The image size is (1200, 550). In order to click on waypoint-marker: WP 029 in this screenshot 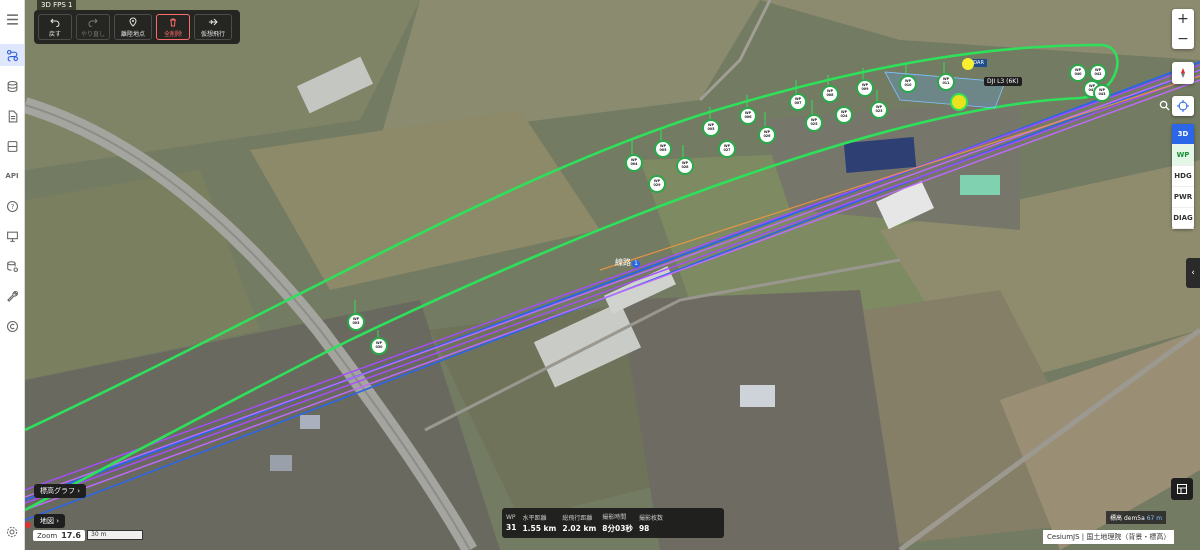, I will do `click(657, 184)`.